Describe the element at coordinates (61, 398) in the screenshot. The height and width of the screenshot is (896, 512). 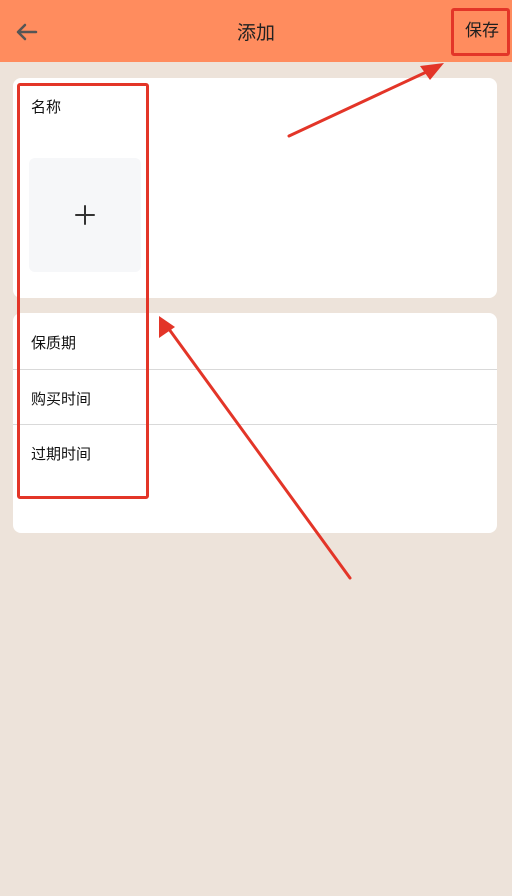
I see `purchase-time-label: 购买时间` at that location.